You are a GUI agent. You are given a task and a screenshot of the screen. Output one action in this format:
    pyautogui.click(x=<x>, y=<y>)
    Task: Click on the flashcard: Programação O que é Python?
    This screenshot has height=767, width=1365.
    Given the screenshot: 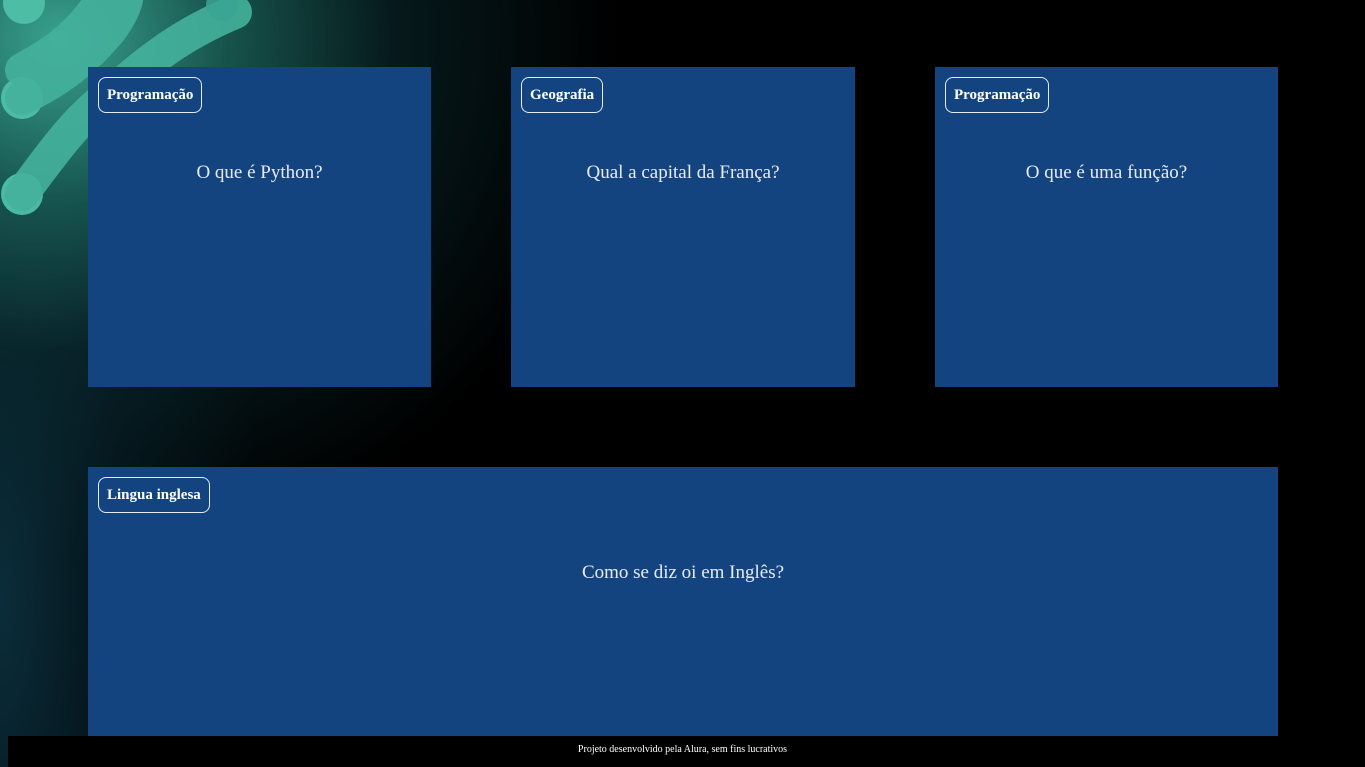 What is the action you would take?
    pyautogui.click(x=259, y=227)
    